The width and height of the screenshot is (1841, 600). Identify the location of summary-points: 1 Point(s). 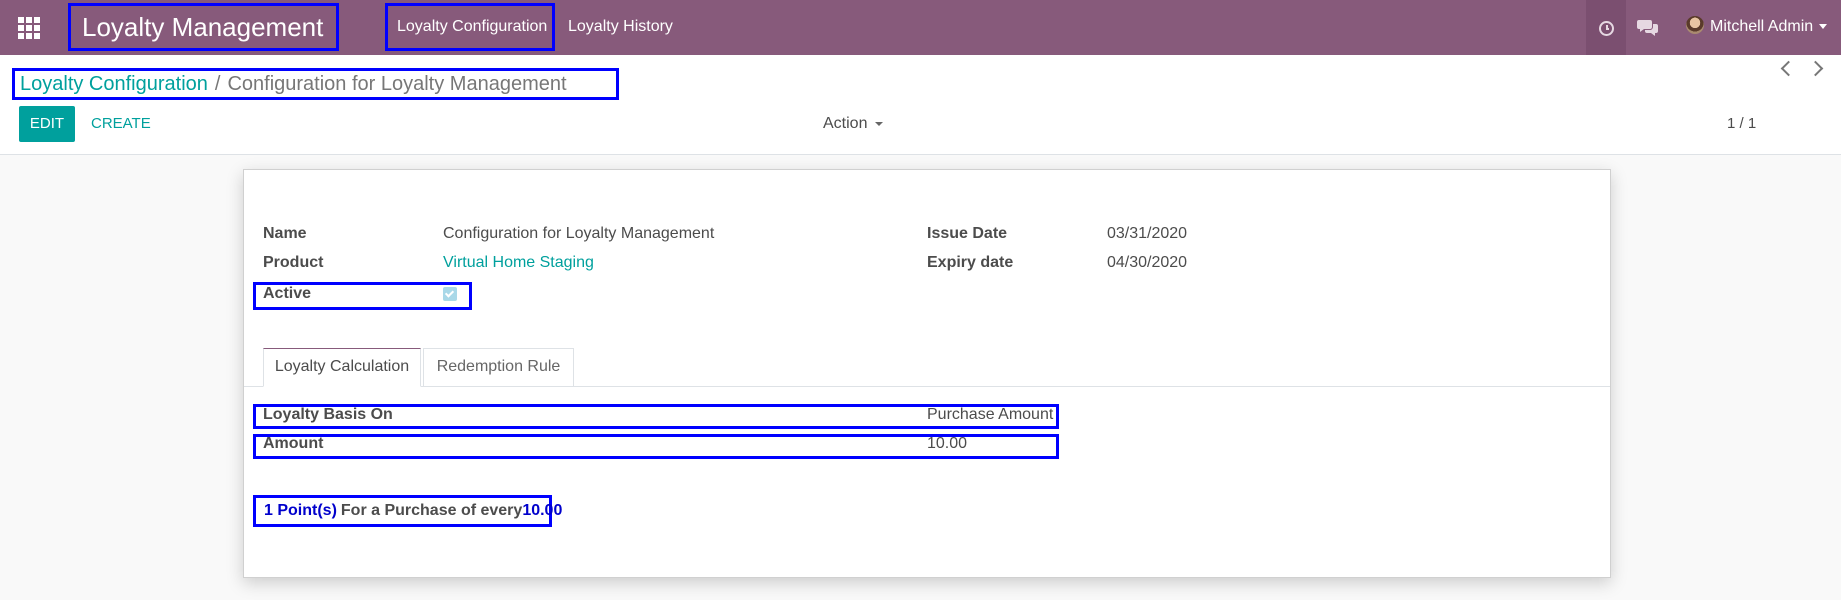
(300, 510).